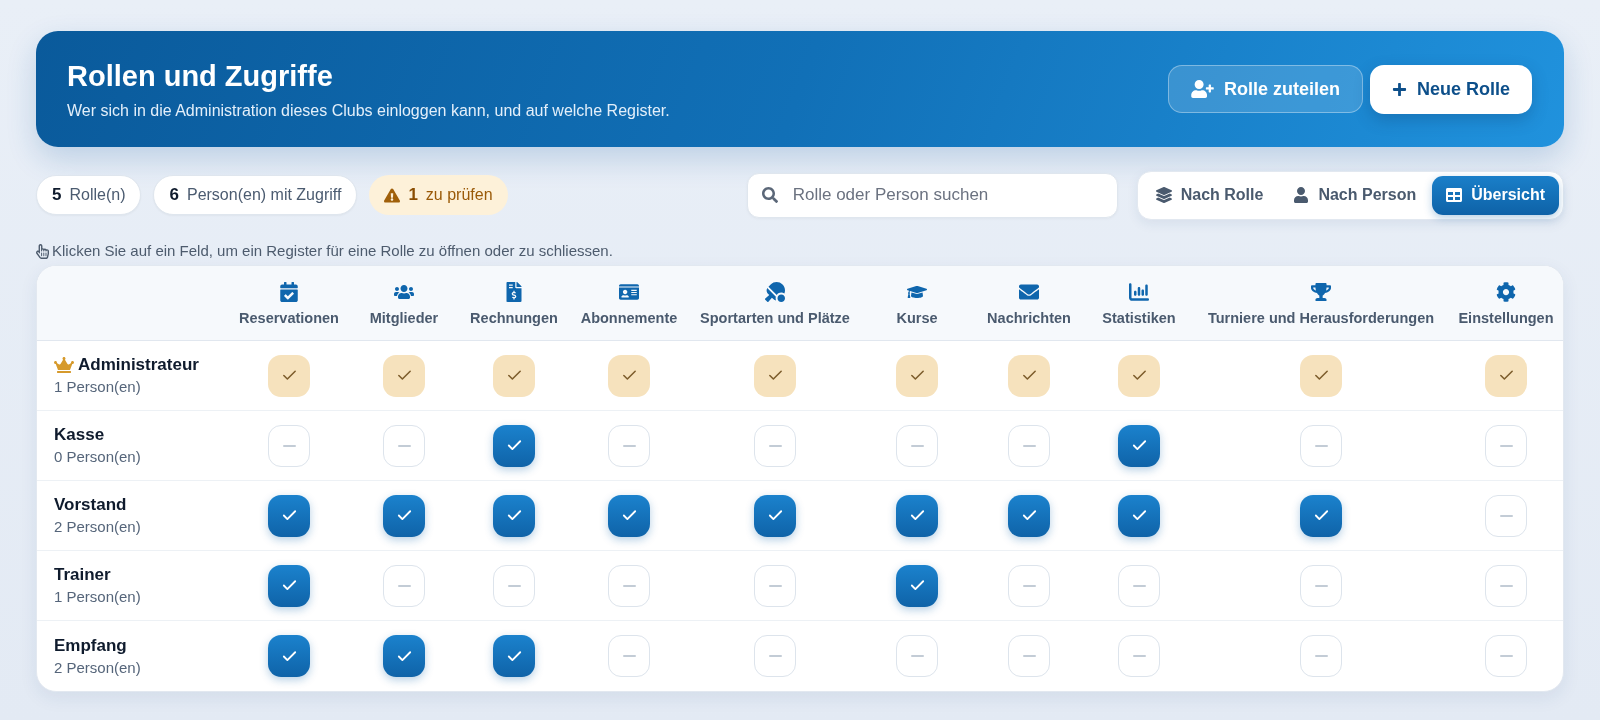 The height and width of the screenshot is (720, 1600). I want to click on view-tab: Nach Person, so click(1355, 195).